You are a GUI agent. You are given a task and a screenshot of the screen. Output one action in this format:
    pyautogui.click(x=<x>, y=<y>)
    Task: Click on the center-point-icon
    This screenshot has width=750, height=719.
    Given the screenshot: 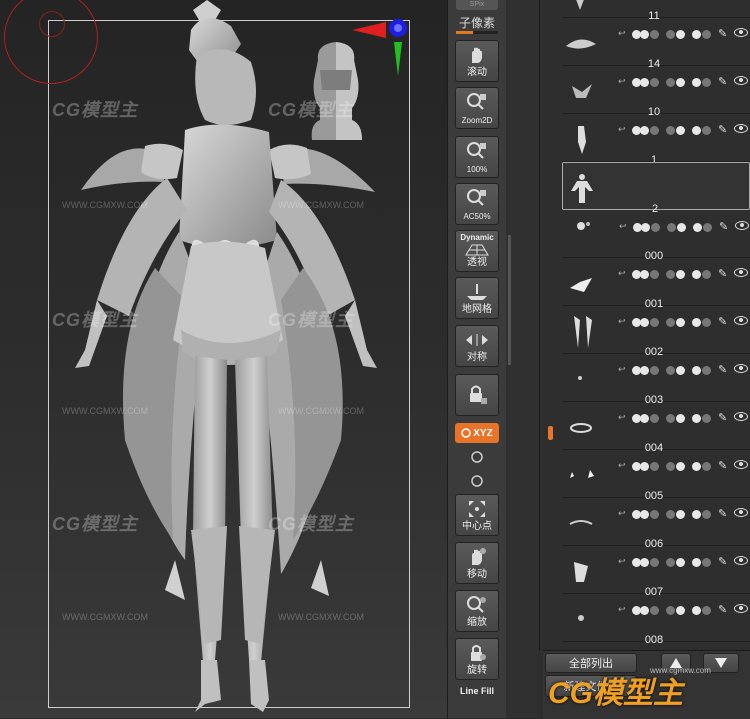 What is the action you would take?
    pyautogui.click(x=477, y=509)
    